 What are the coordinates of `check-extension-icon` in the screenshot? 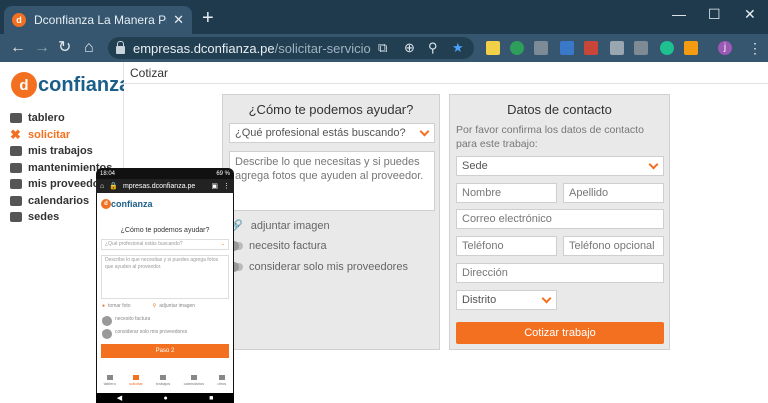 It's located at (517, 48).